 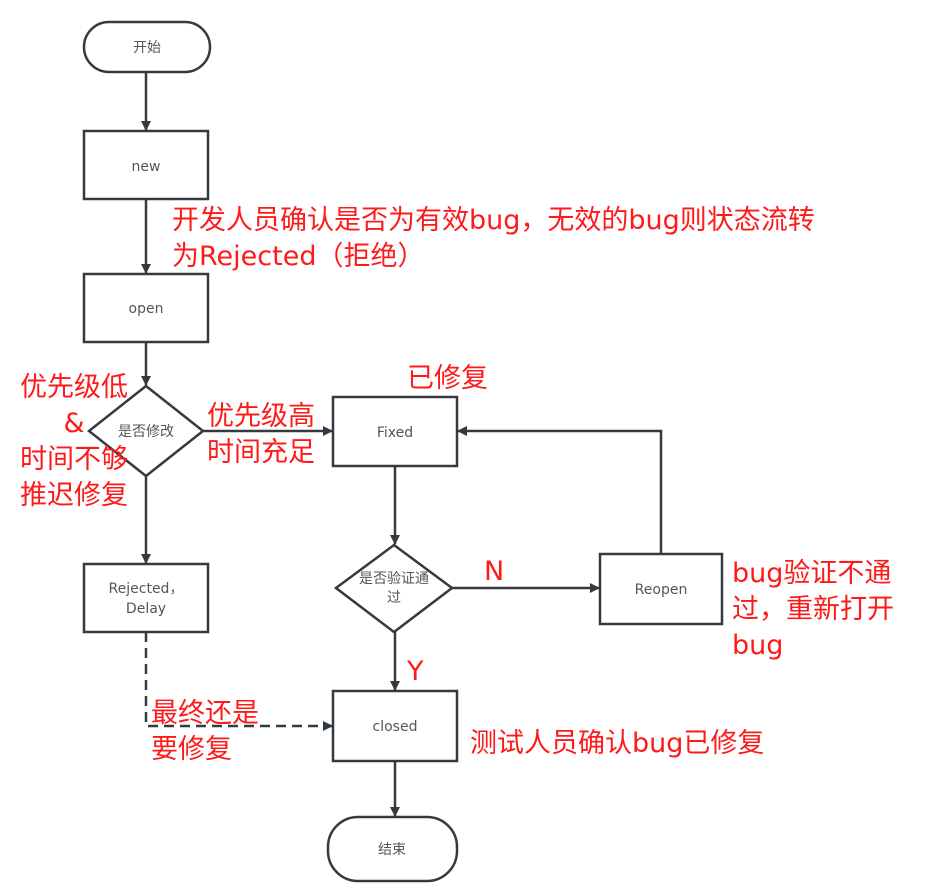 I want to click on annotation-dev-confirm-line2: 为Rejected（拒绝）, so click(x=298, y=256).